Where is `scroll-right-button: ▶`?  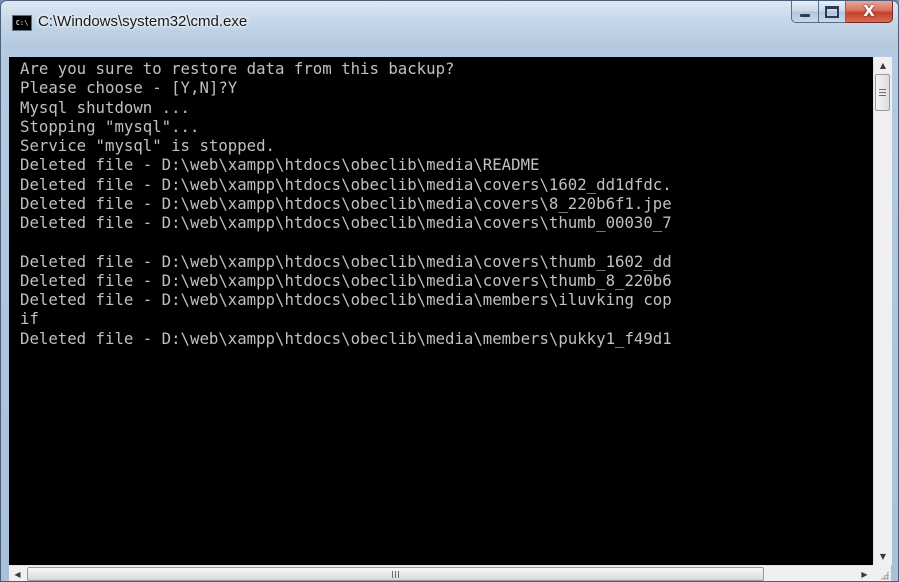
scroll-right-button: ▶ is located at coordinates (864, 573).